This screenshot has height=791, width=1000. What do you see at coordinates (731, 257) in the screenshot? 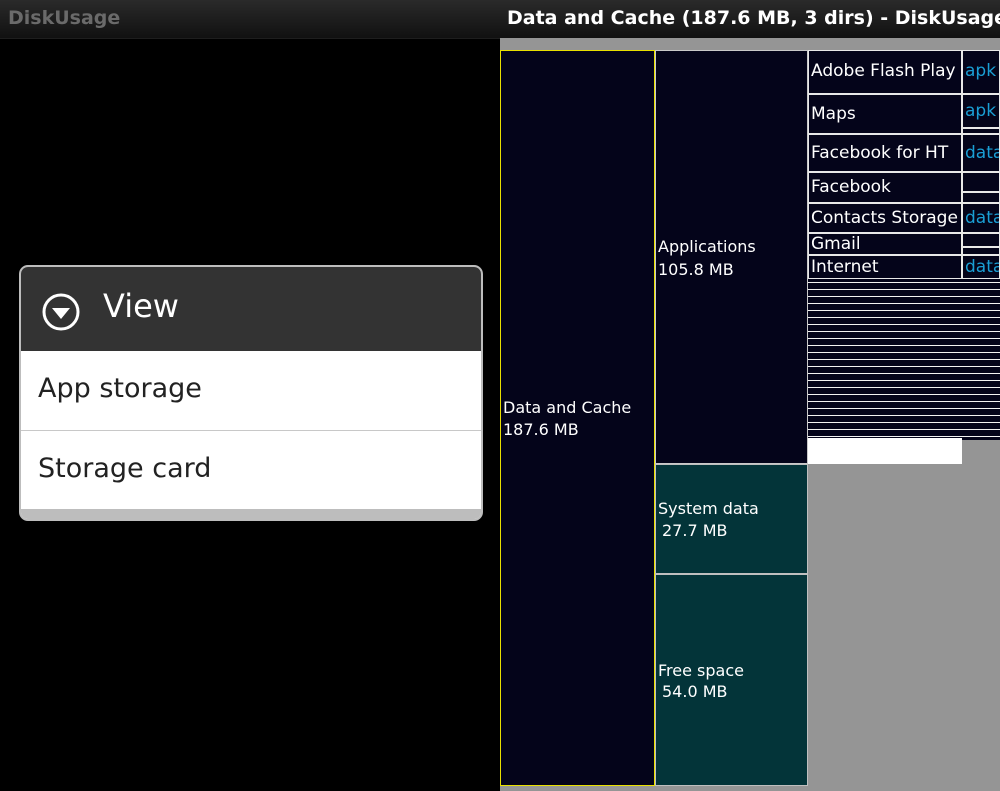
I see `block-applications: Applications 105.8 MB` at bounding box center [731, 257].